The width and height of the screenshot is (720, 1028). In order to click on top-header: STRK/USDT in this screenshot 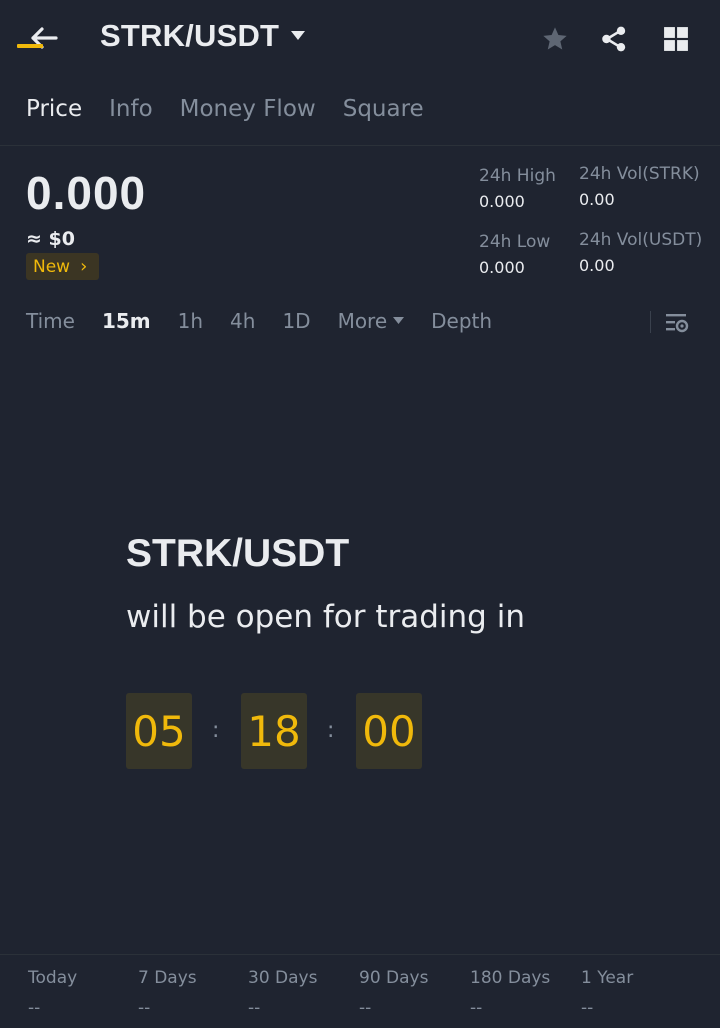, I will do `click(360, 39)`.